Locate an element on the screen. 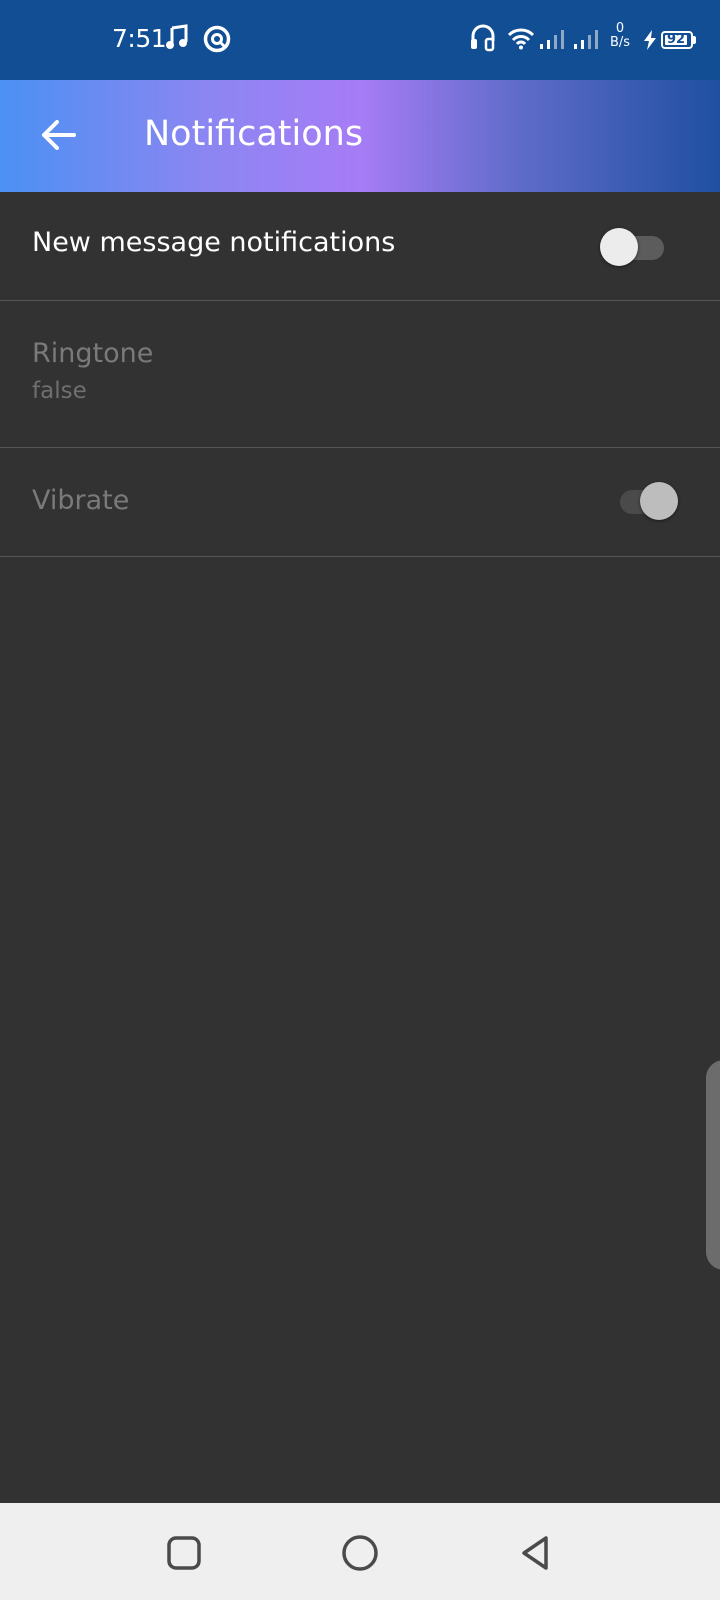  home-button is located at coordinates (360, 1553).